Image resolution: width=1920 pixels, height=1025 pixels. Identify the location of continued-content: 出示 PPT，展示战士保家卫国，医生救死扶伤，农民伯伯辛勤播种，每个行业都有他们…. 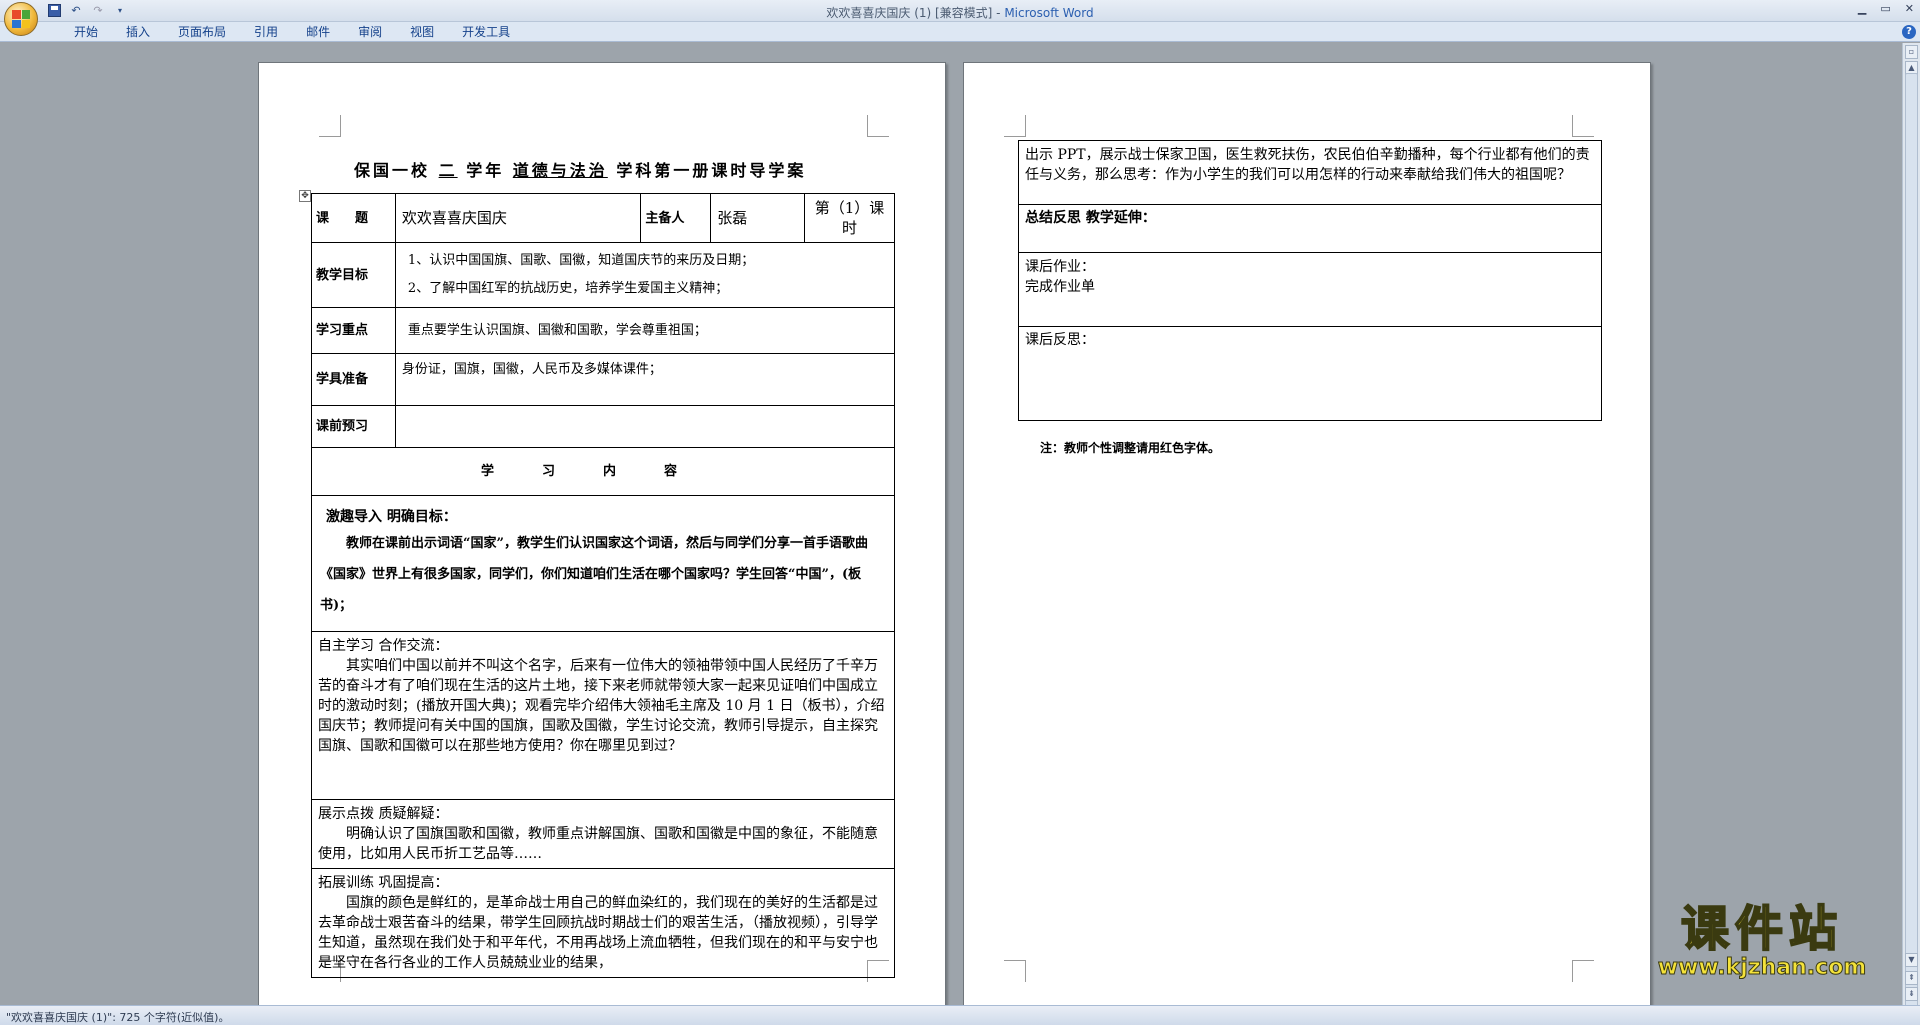
(1310, 172).